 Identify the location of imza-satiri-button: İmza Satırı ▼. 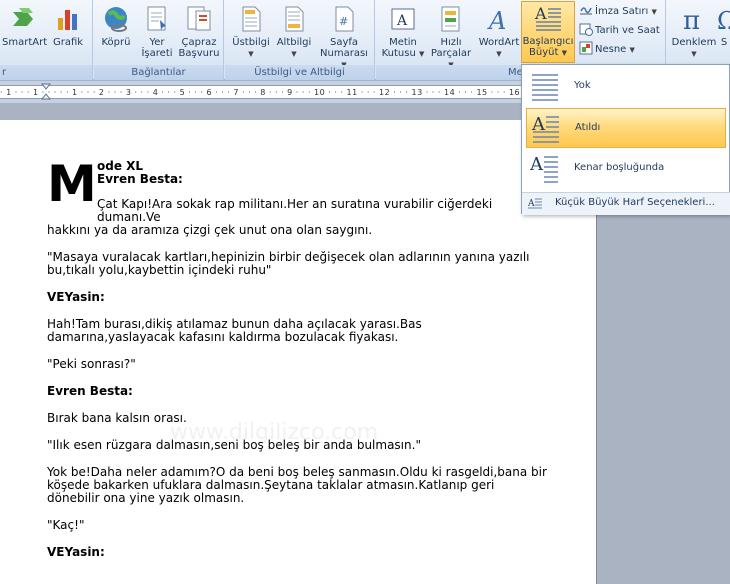
(618, 11).